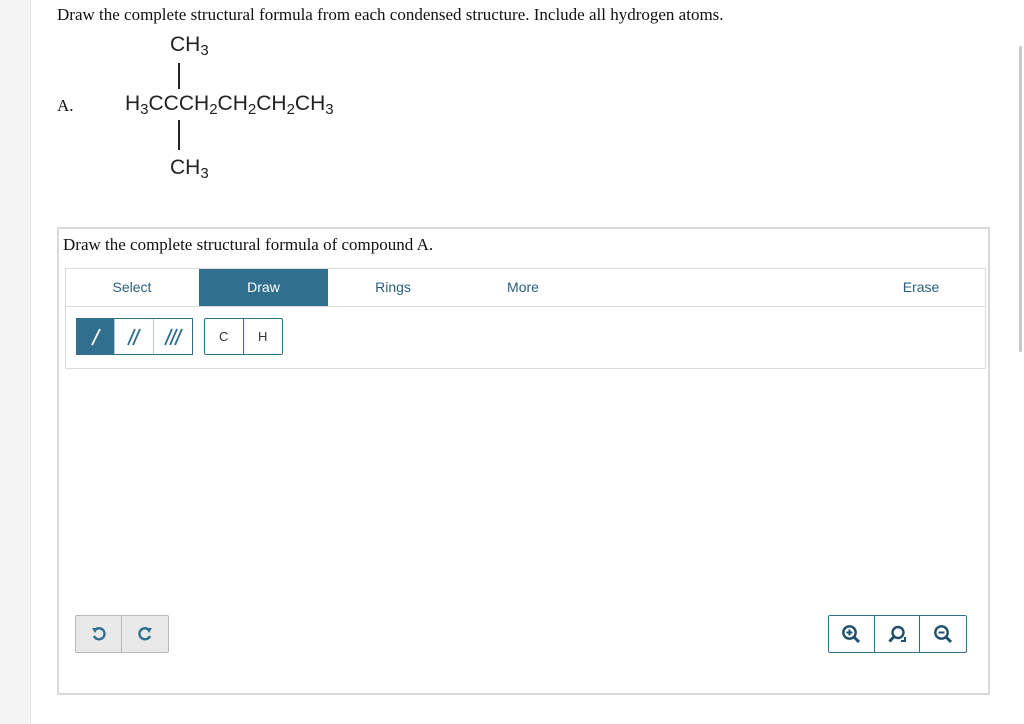 This screenshot has height=724, width=1024. I want to click on part-label: A., so click(65, 105).